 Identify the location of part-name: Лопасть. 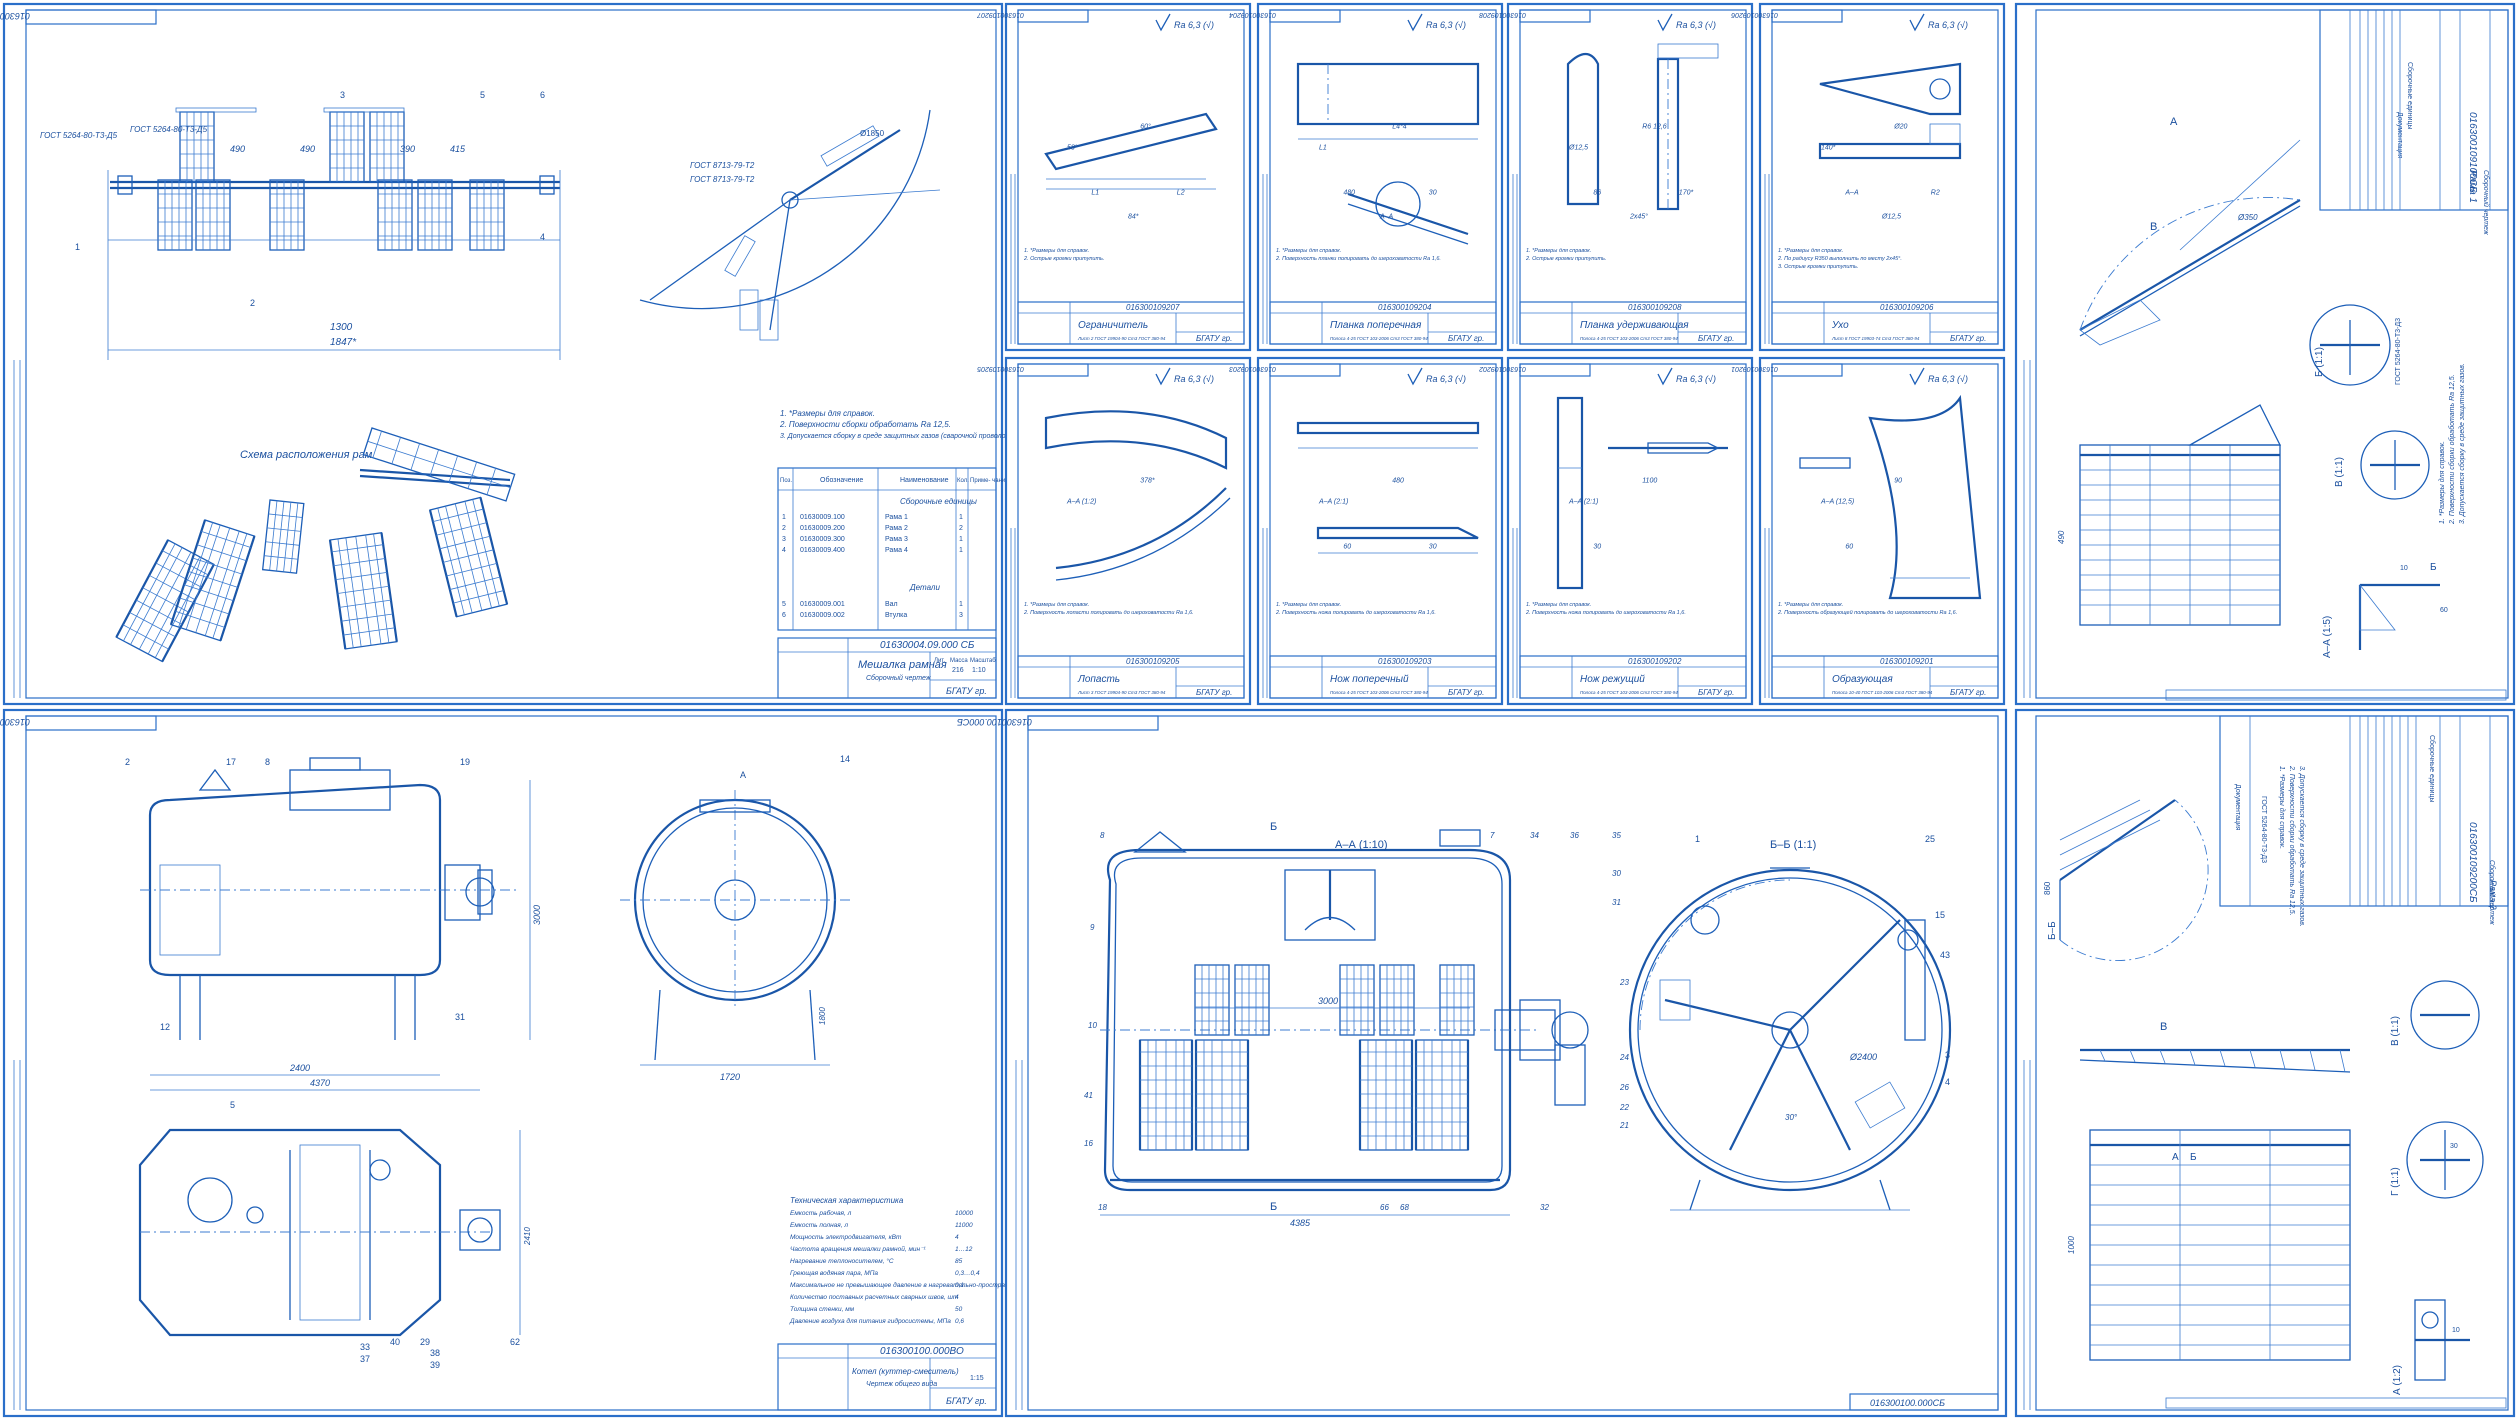
(1098, 679).